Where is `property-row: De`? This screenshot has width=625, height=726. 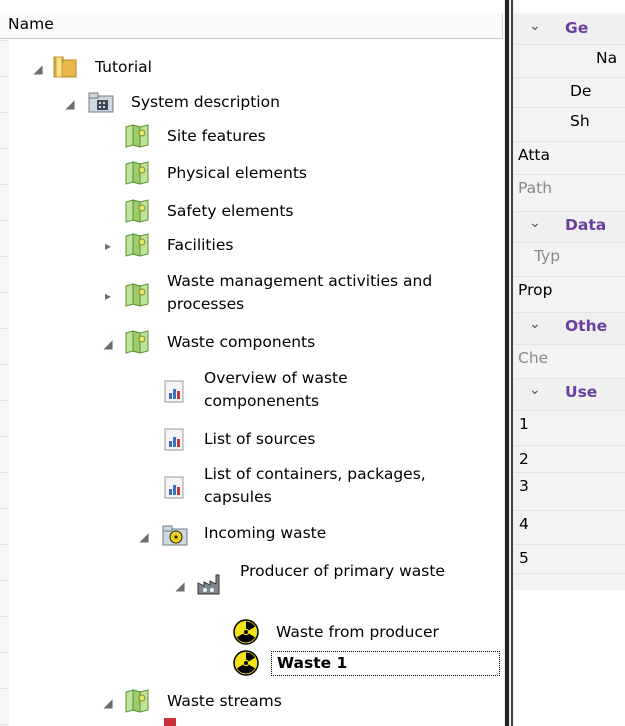
property-row: De is located at coordinates (569, 93).